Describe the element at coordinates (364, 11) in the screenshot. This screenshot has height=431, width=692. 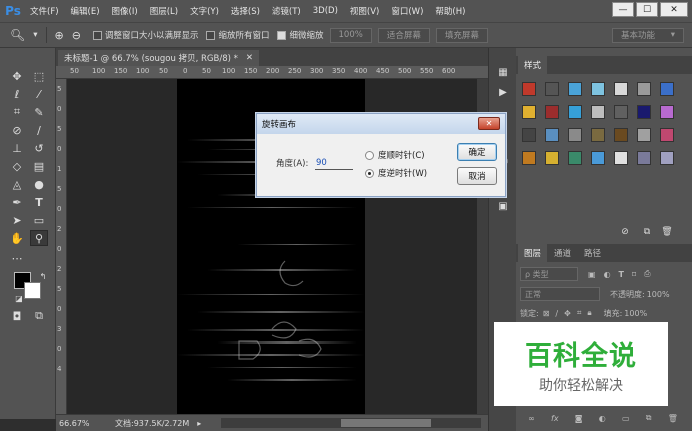
I see `menu-view: 视图(V)` at that location.